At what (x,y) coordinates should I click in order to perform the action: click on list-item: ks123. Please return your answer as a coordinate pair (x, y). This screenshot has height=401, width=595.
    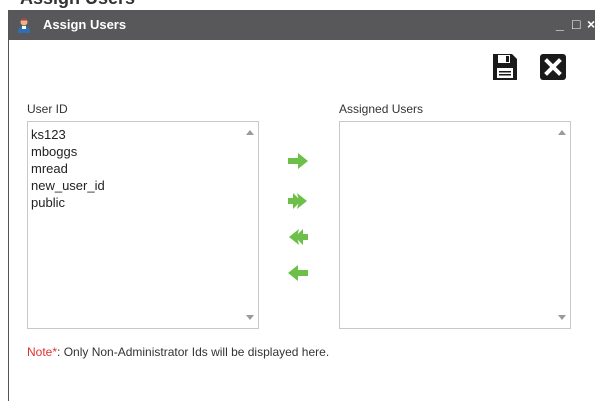
    Looking at the image, I should click on (68, 134).